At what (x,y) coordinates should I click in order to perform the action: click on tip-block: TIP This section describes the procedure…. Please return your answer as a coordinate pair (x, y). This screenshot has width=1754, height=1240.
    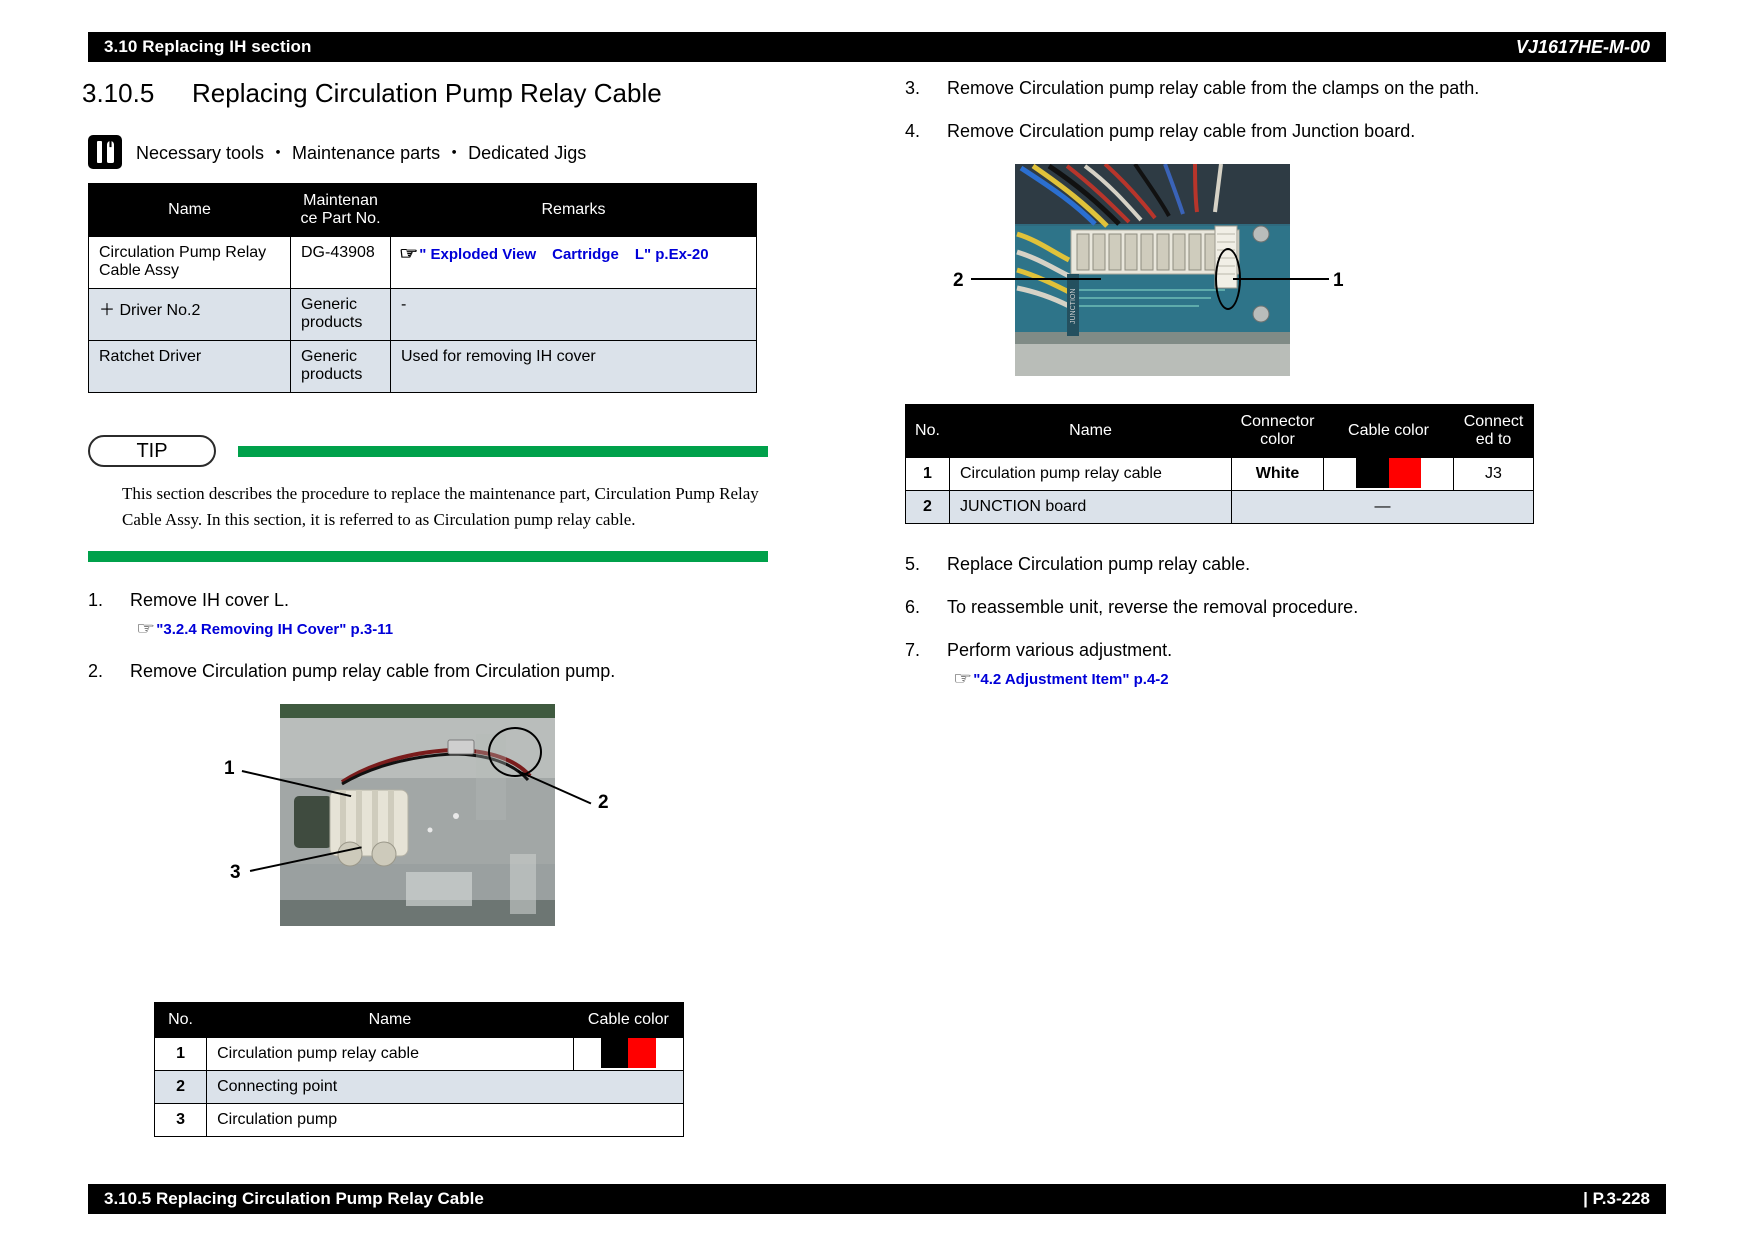
    Looking at the image, I should click on (428, 498).